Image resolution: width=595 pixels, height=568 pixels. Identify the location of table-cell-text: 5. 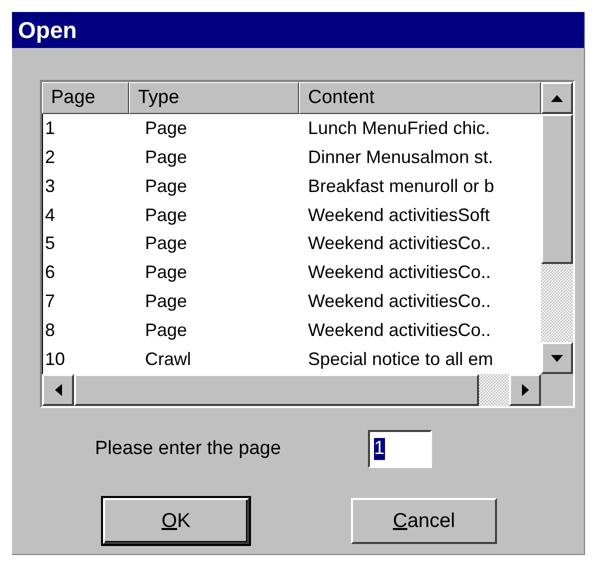
(50, 244).